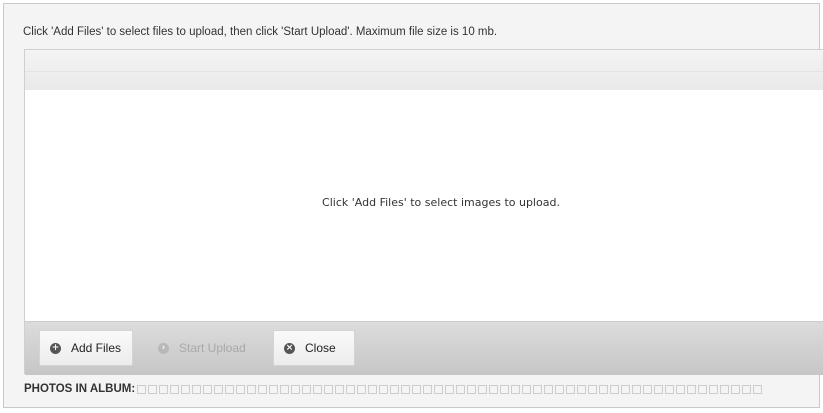  What do you see at coordinates (96, 348) in the screenshot?
I see `add-files-label: Add Files` at bounding box center [96, 348].